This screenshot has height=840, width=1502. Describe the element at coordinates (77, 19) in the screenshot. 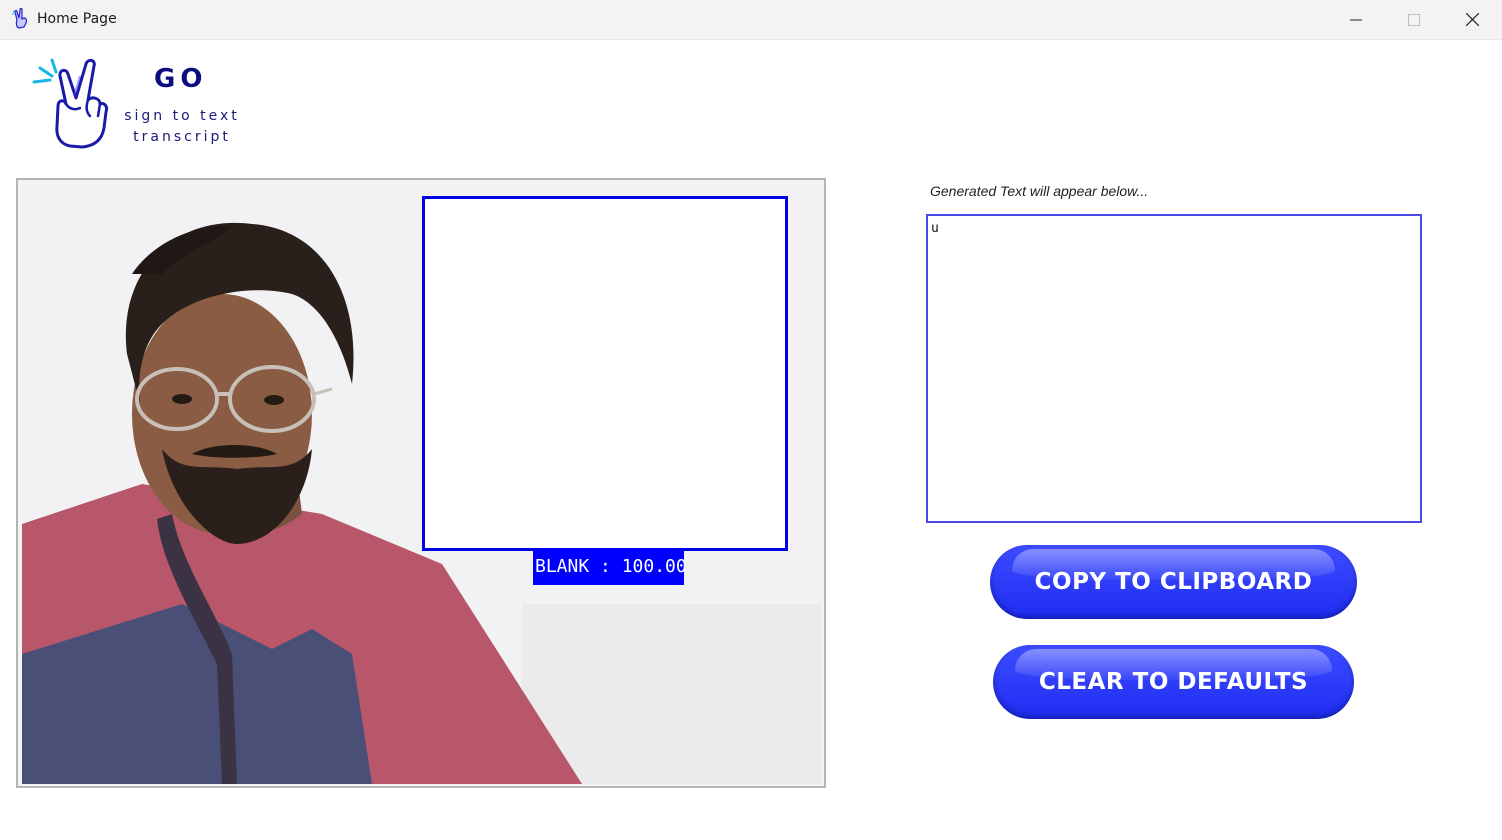

I see `window-title: Home Page` at that location.